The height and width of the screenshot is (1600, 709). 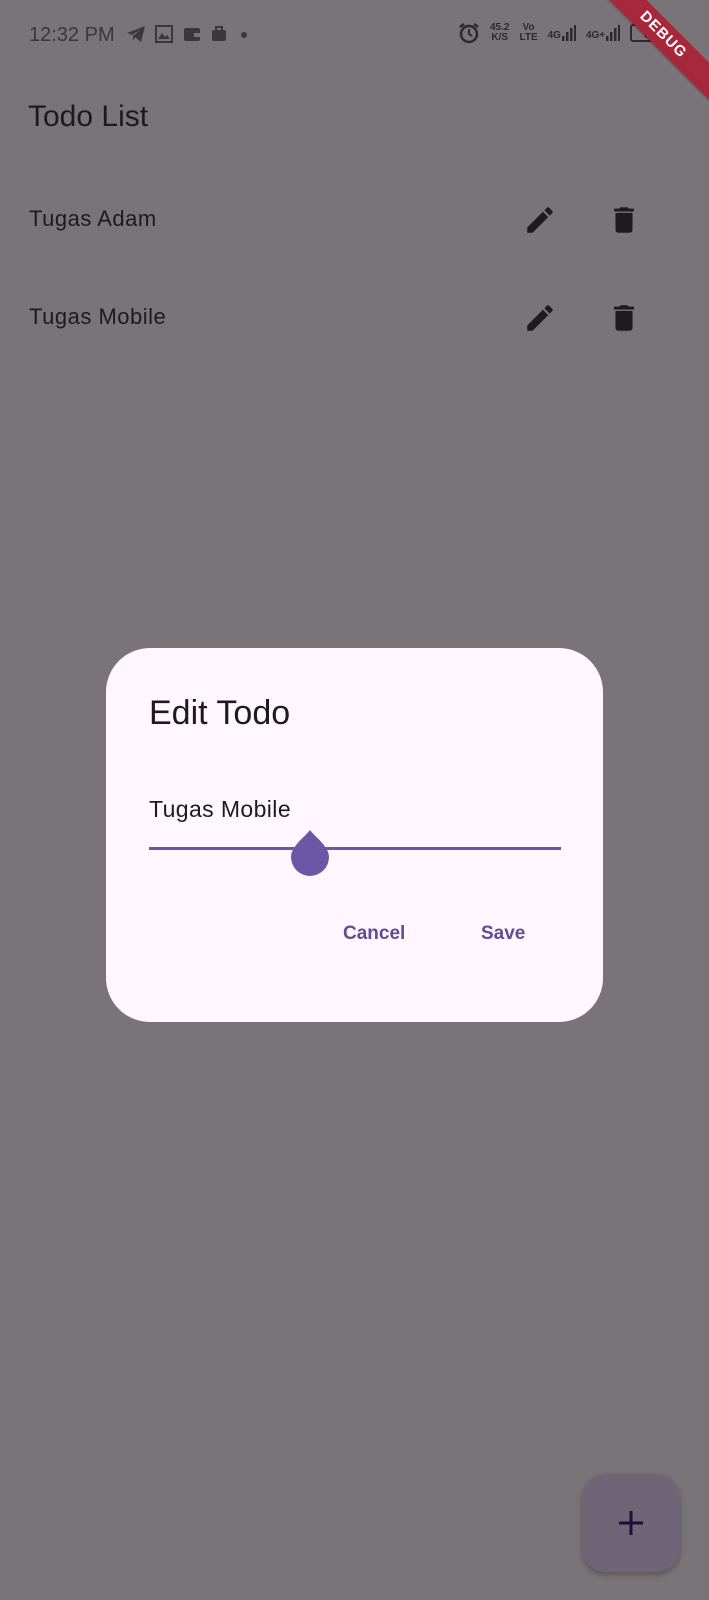 I want to click on page-title: Todo List, so click(x=88, y=116).